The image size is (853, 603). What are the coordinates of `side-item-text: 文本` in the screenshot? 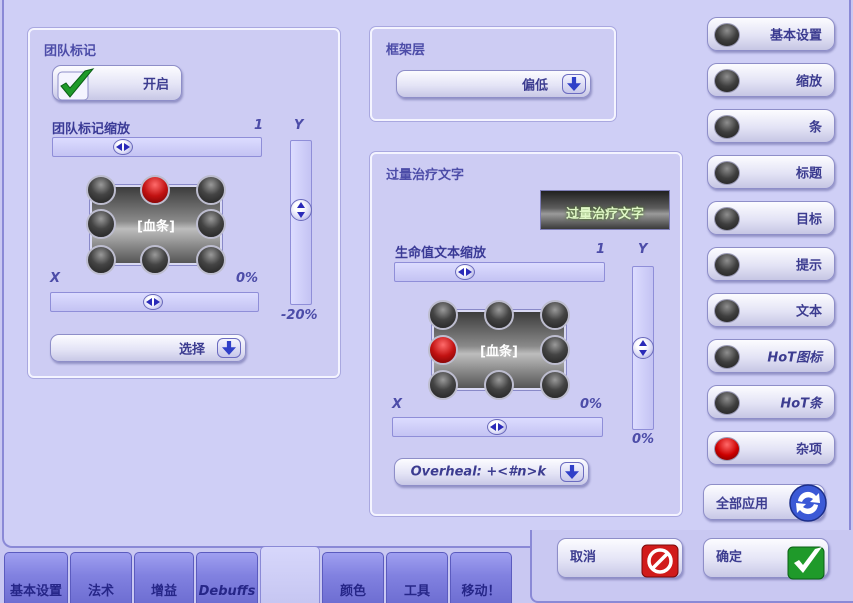 It's located at (771, 310).